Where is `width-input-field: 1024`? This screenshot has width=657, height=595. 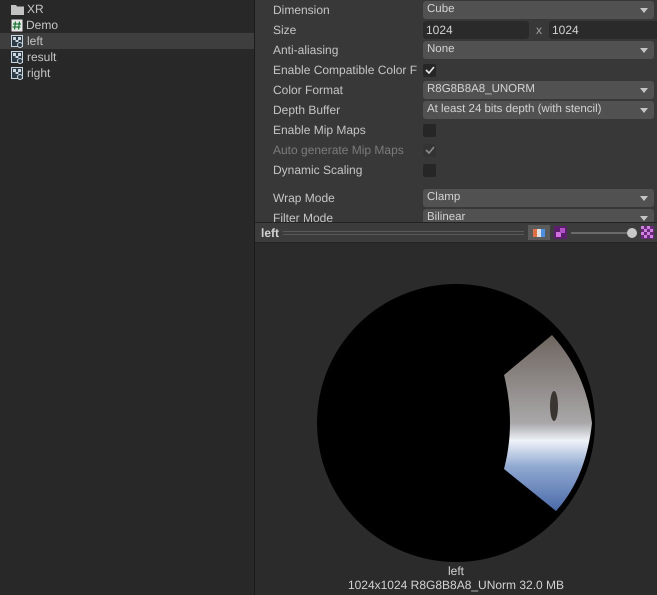
width-input-field: 1024 is located at coordinates (476, 30).